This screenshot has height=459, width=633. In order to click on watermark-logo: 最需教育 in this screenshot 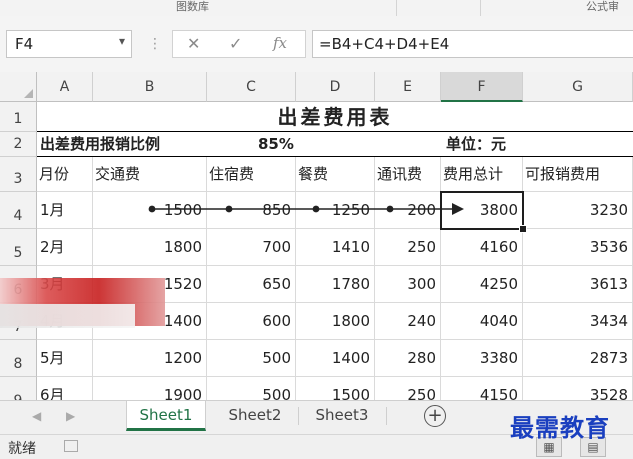, I will do `click(560, 427)`.